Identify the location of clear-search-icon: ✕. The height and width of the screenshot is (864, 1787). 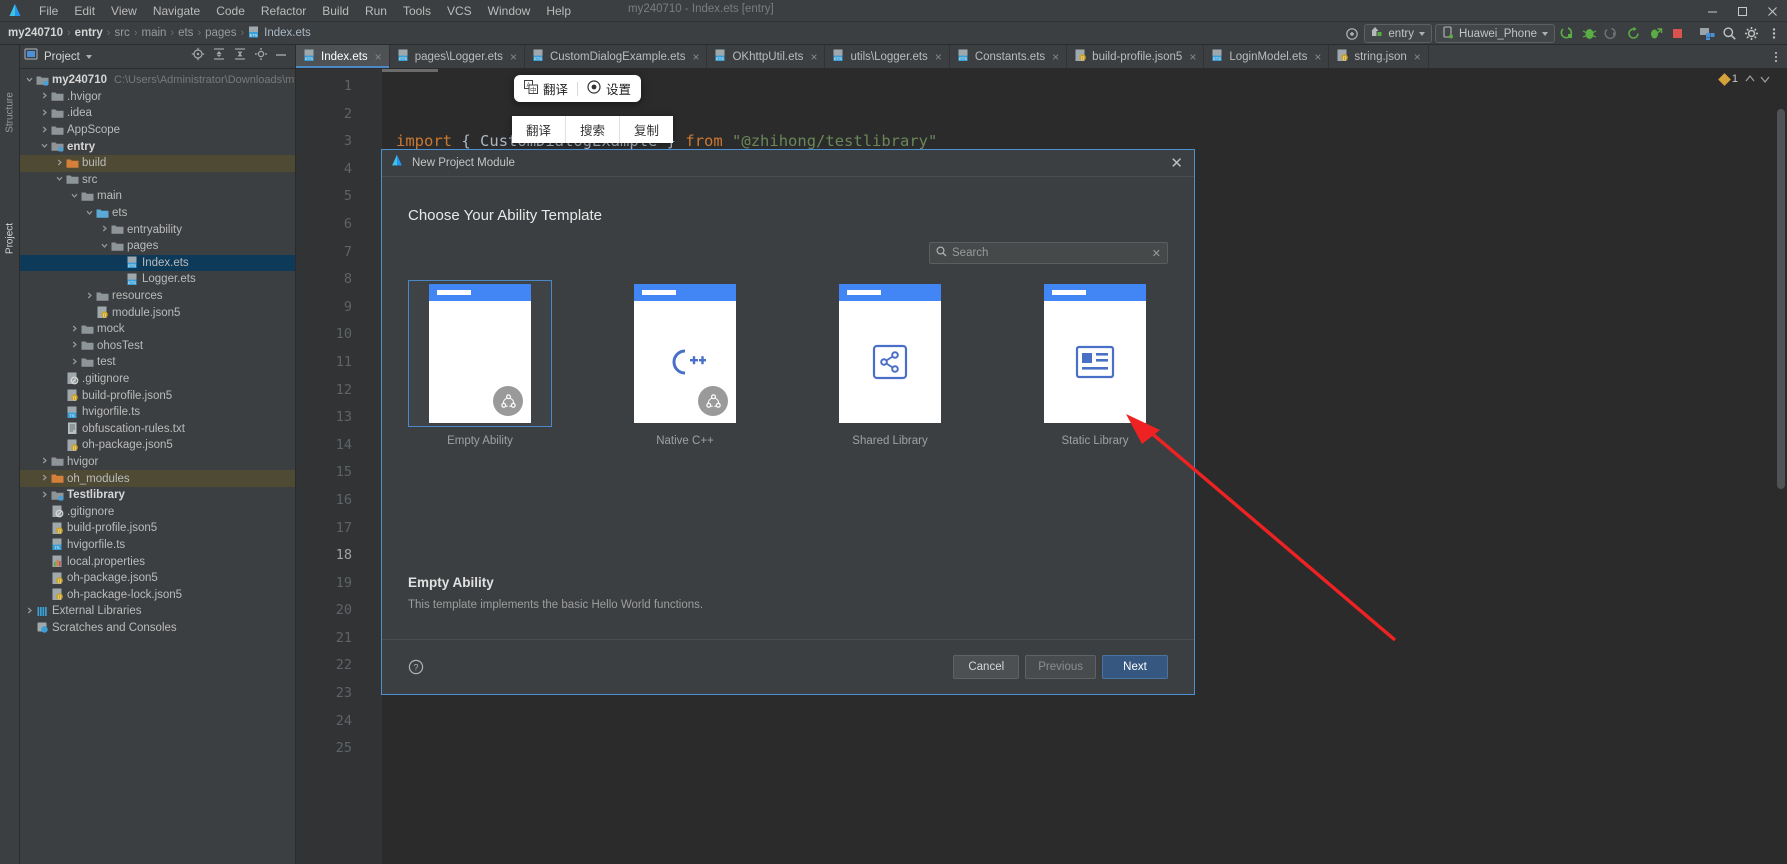
(1156, 253).